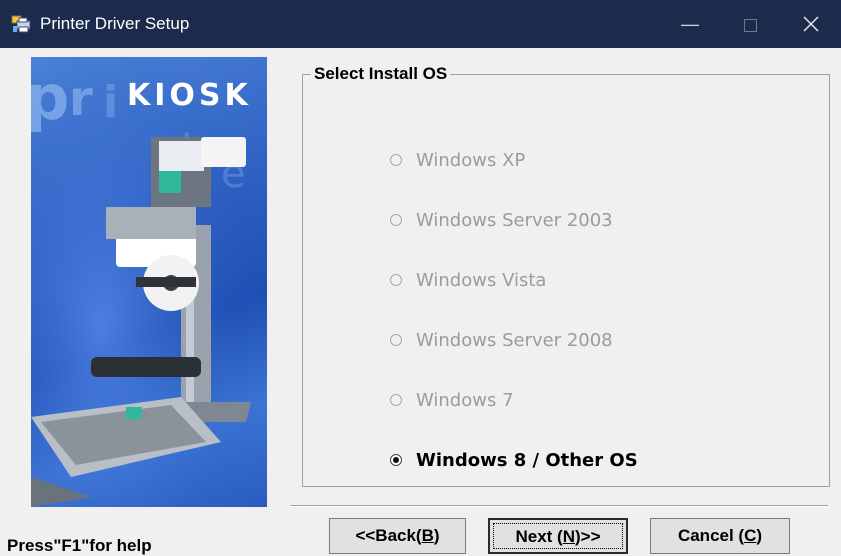 This screenshot has width=841, height=556. Describe the element at coordinates (527, 460) in the screenshot. I see `radio-label: Windows 8 / Other OS` at that location.